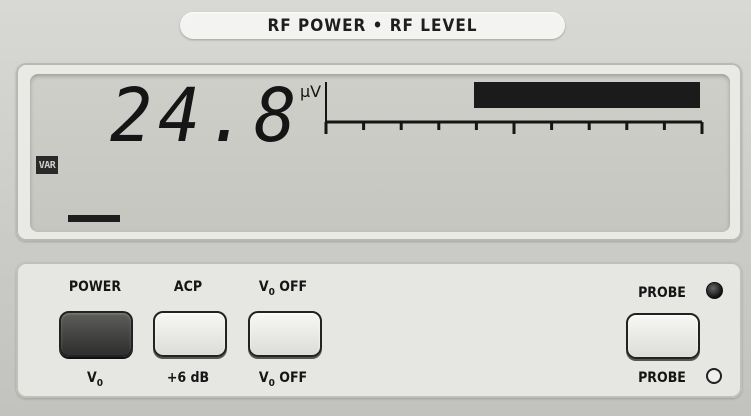  Describe the element at coordinates (190, 334) in the screenshot. I see `acp-button` at that location.